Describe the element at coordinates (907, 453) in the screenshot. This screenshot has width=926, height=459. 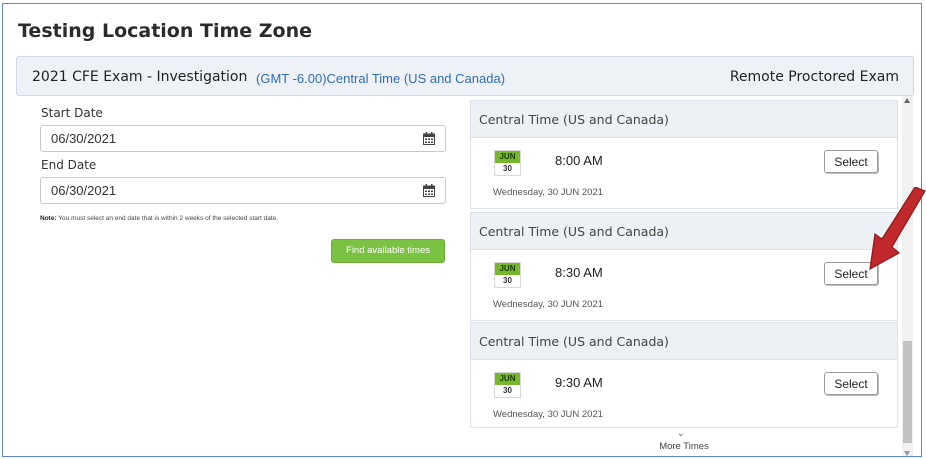
I see `scroll-down-icon` at that location.